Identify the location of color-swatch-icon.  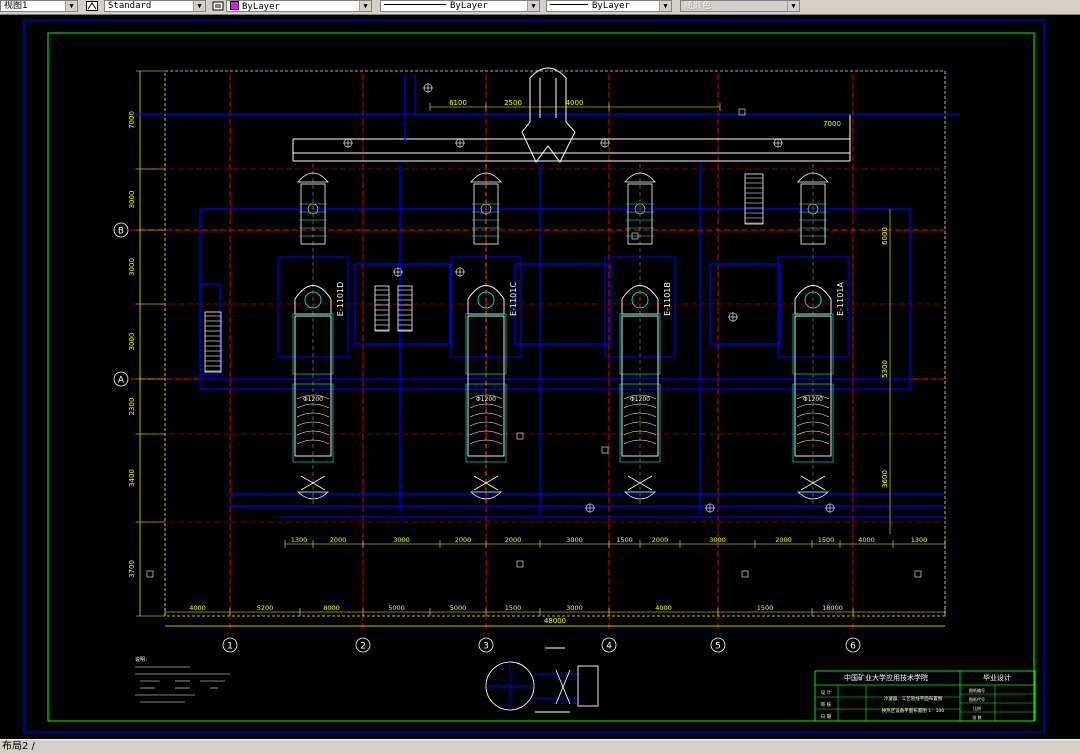
(234, 5).